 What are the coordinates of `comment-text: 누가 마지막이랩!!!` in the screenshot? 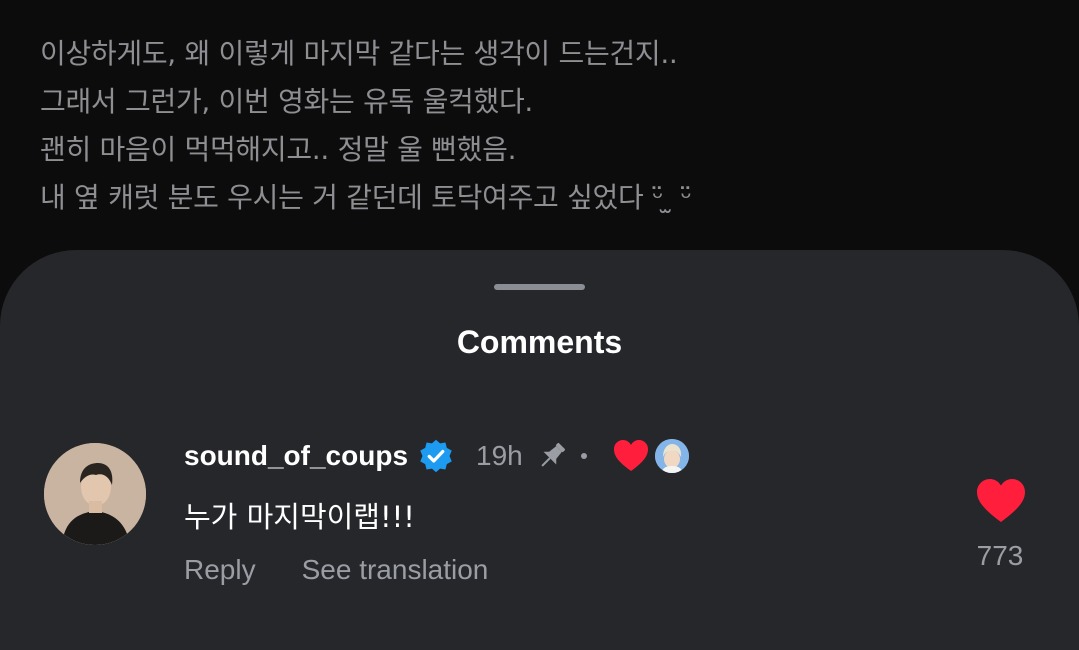 It's located at (299, 517).